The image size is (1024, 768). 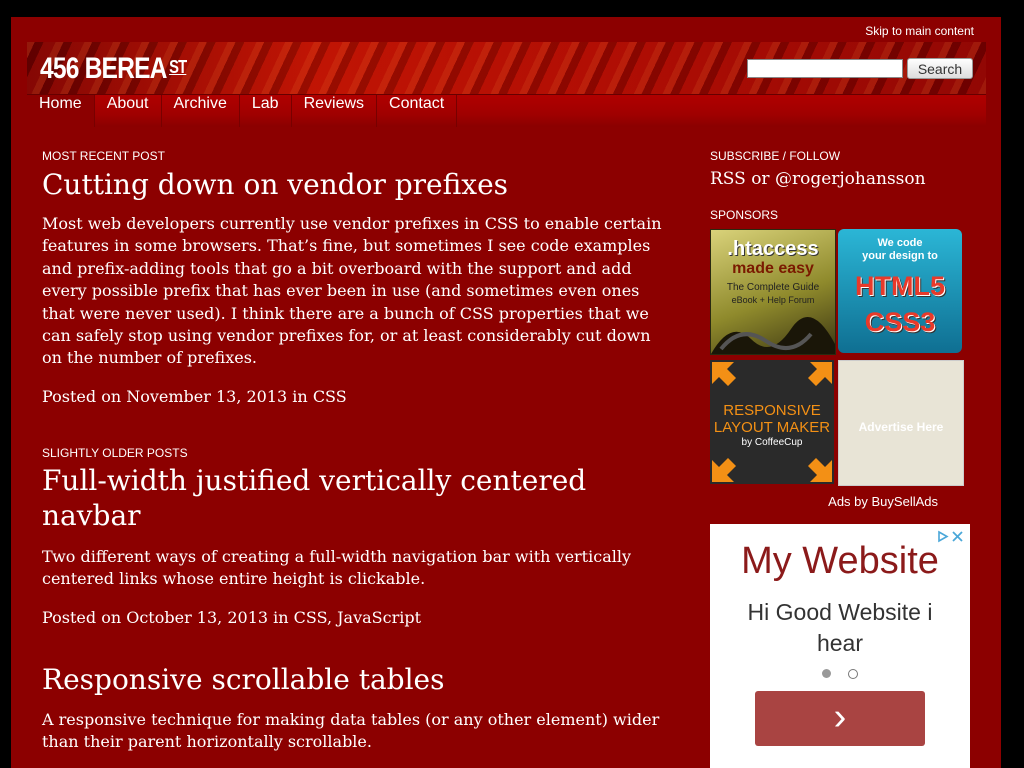 What do you see at coordinates (168, 617) in the screenshot?
I see `post-date: Posted on October 13, 2013 in` at bounding box center [168, 617].